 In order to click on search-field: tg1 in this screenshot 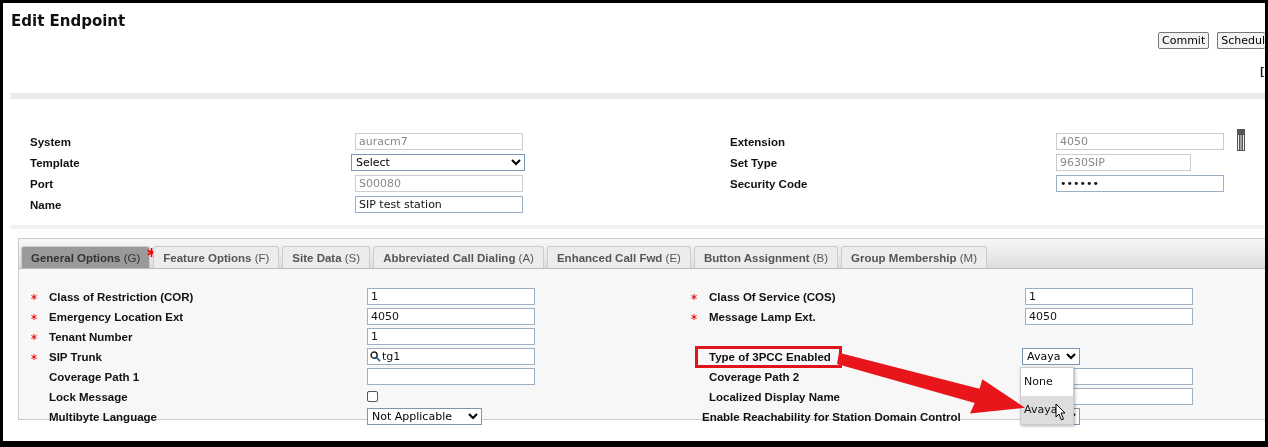, I will do `click(451, 356)`.